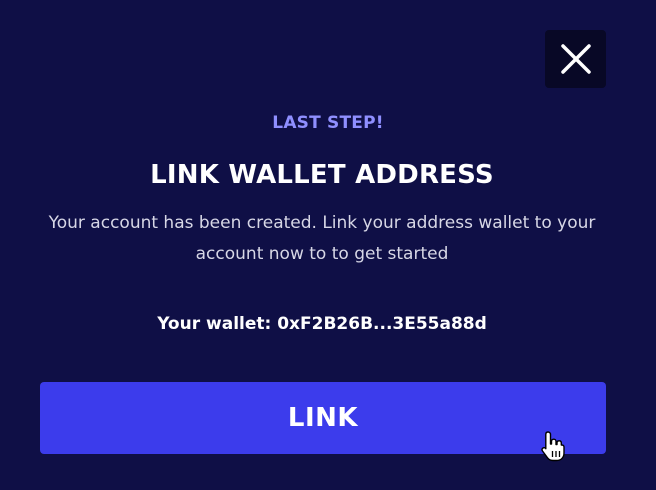 This screenshot has height=490, width=656. Describe the element at coordinates (328, 123) in the screenshot. I see `step-label: LAST STEP!` at that location.